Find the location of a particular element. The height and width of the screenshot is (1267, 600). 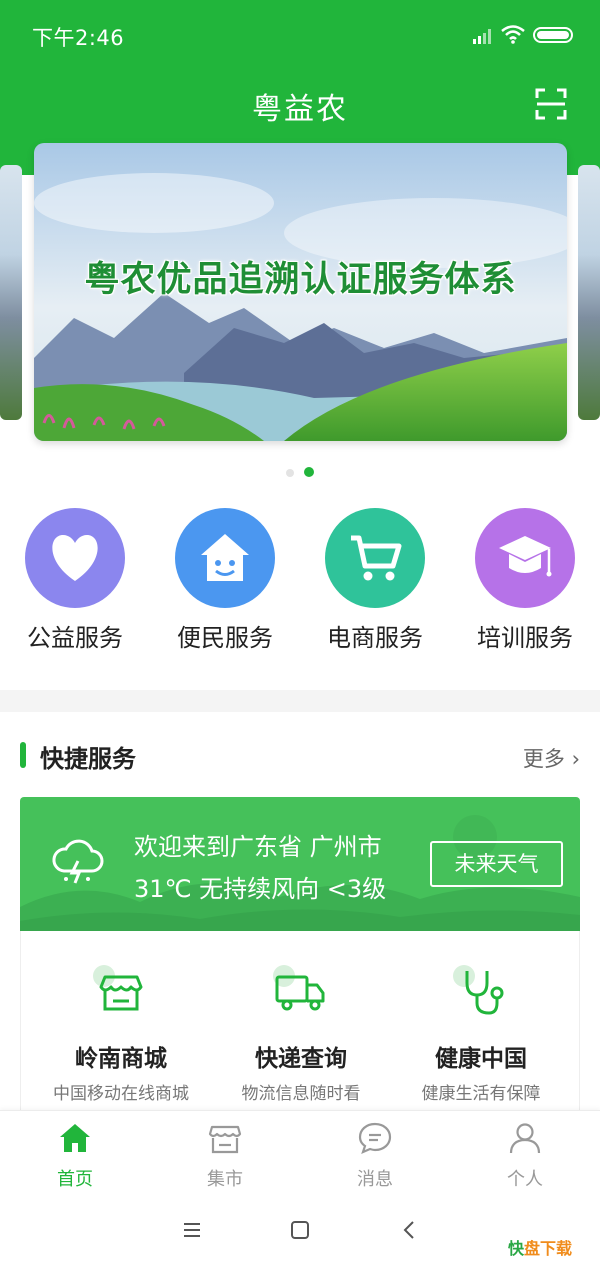

tab-profile: 个人 is located at coordinates (525, 1156).